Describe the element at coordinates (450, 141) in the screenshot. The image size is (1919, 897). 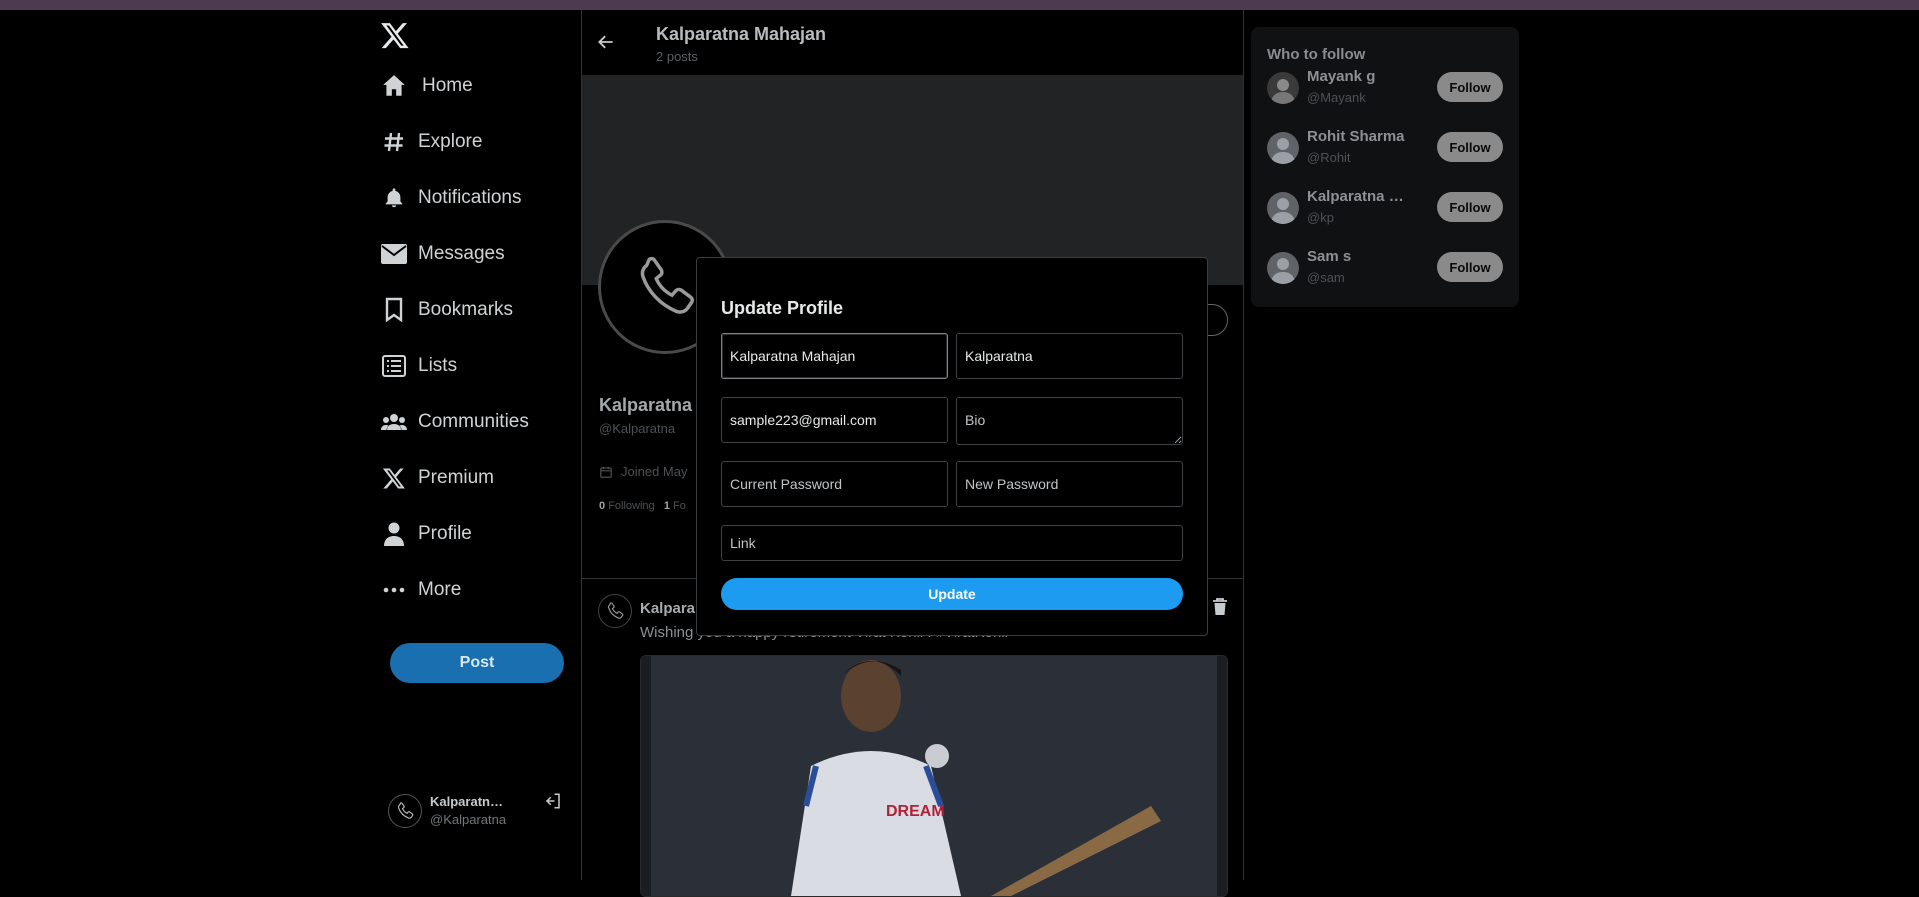
I see `nav-explore-label: Explore` at that location.